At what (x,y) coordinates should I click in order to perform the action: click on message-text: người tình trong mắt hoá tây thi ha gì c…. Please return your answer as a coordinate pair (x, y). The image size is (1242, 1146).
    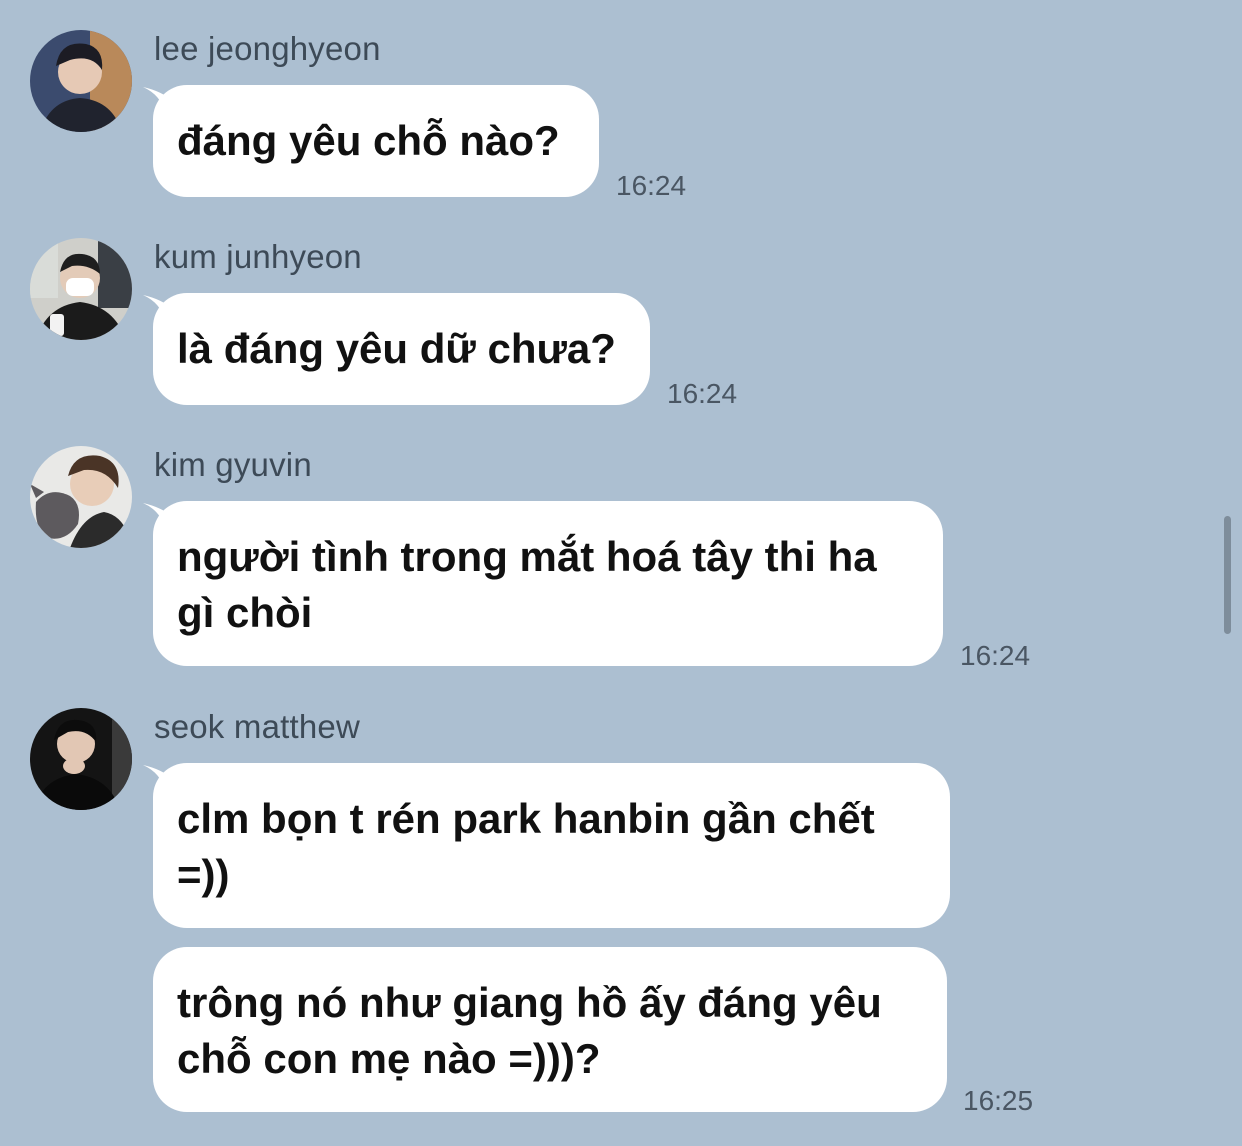
    Looking at the image, I should click on (527, 584).